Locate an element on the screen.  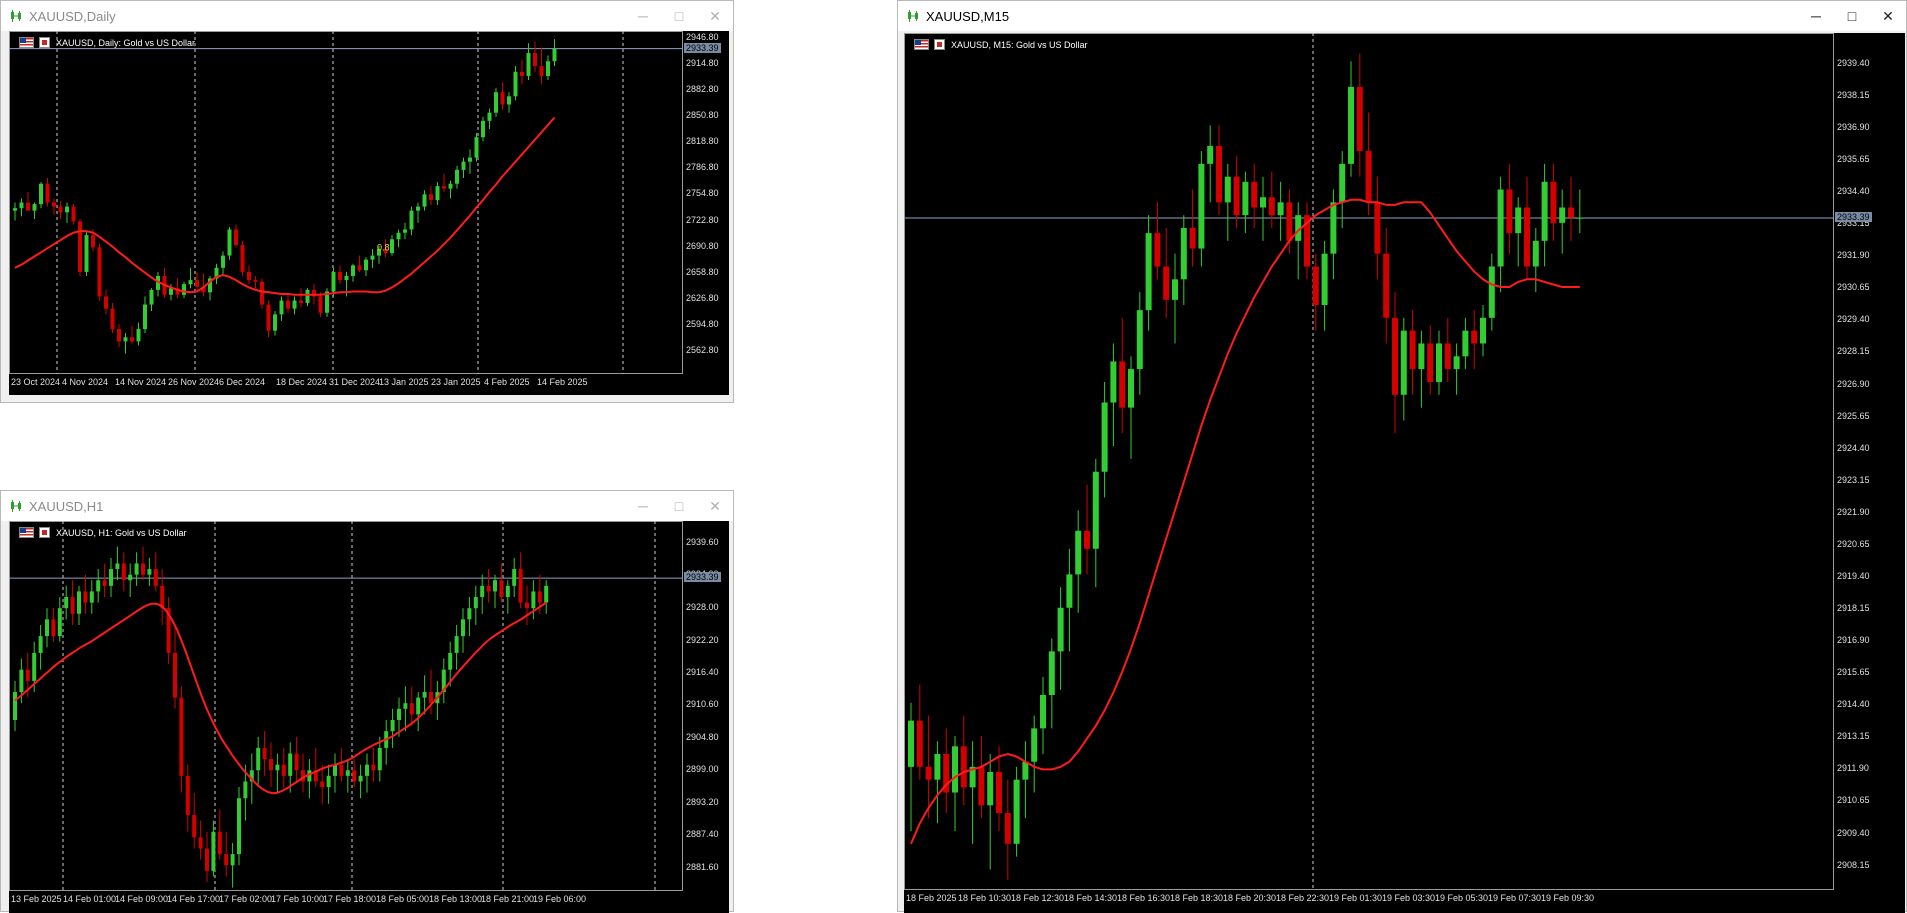
y-axis-label: 2919.40 is located at coordinates (1853, 575).